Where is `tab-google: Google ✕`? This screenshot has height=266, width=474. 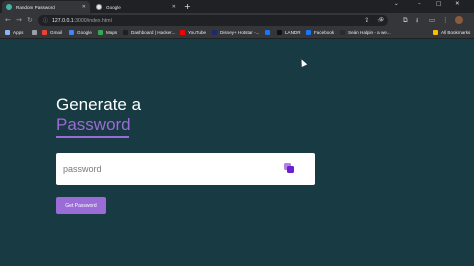 tab-google: Google ✕ is located at coordinates (136, 7).